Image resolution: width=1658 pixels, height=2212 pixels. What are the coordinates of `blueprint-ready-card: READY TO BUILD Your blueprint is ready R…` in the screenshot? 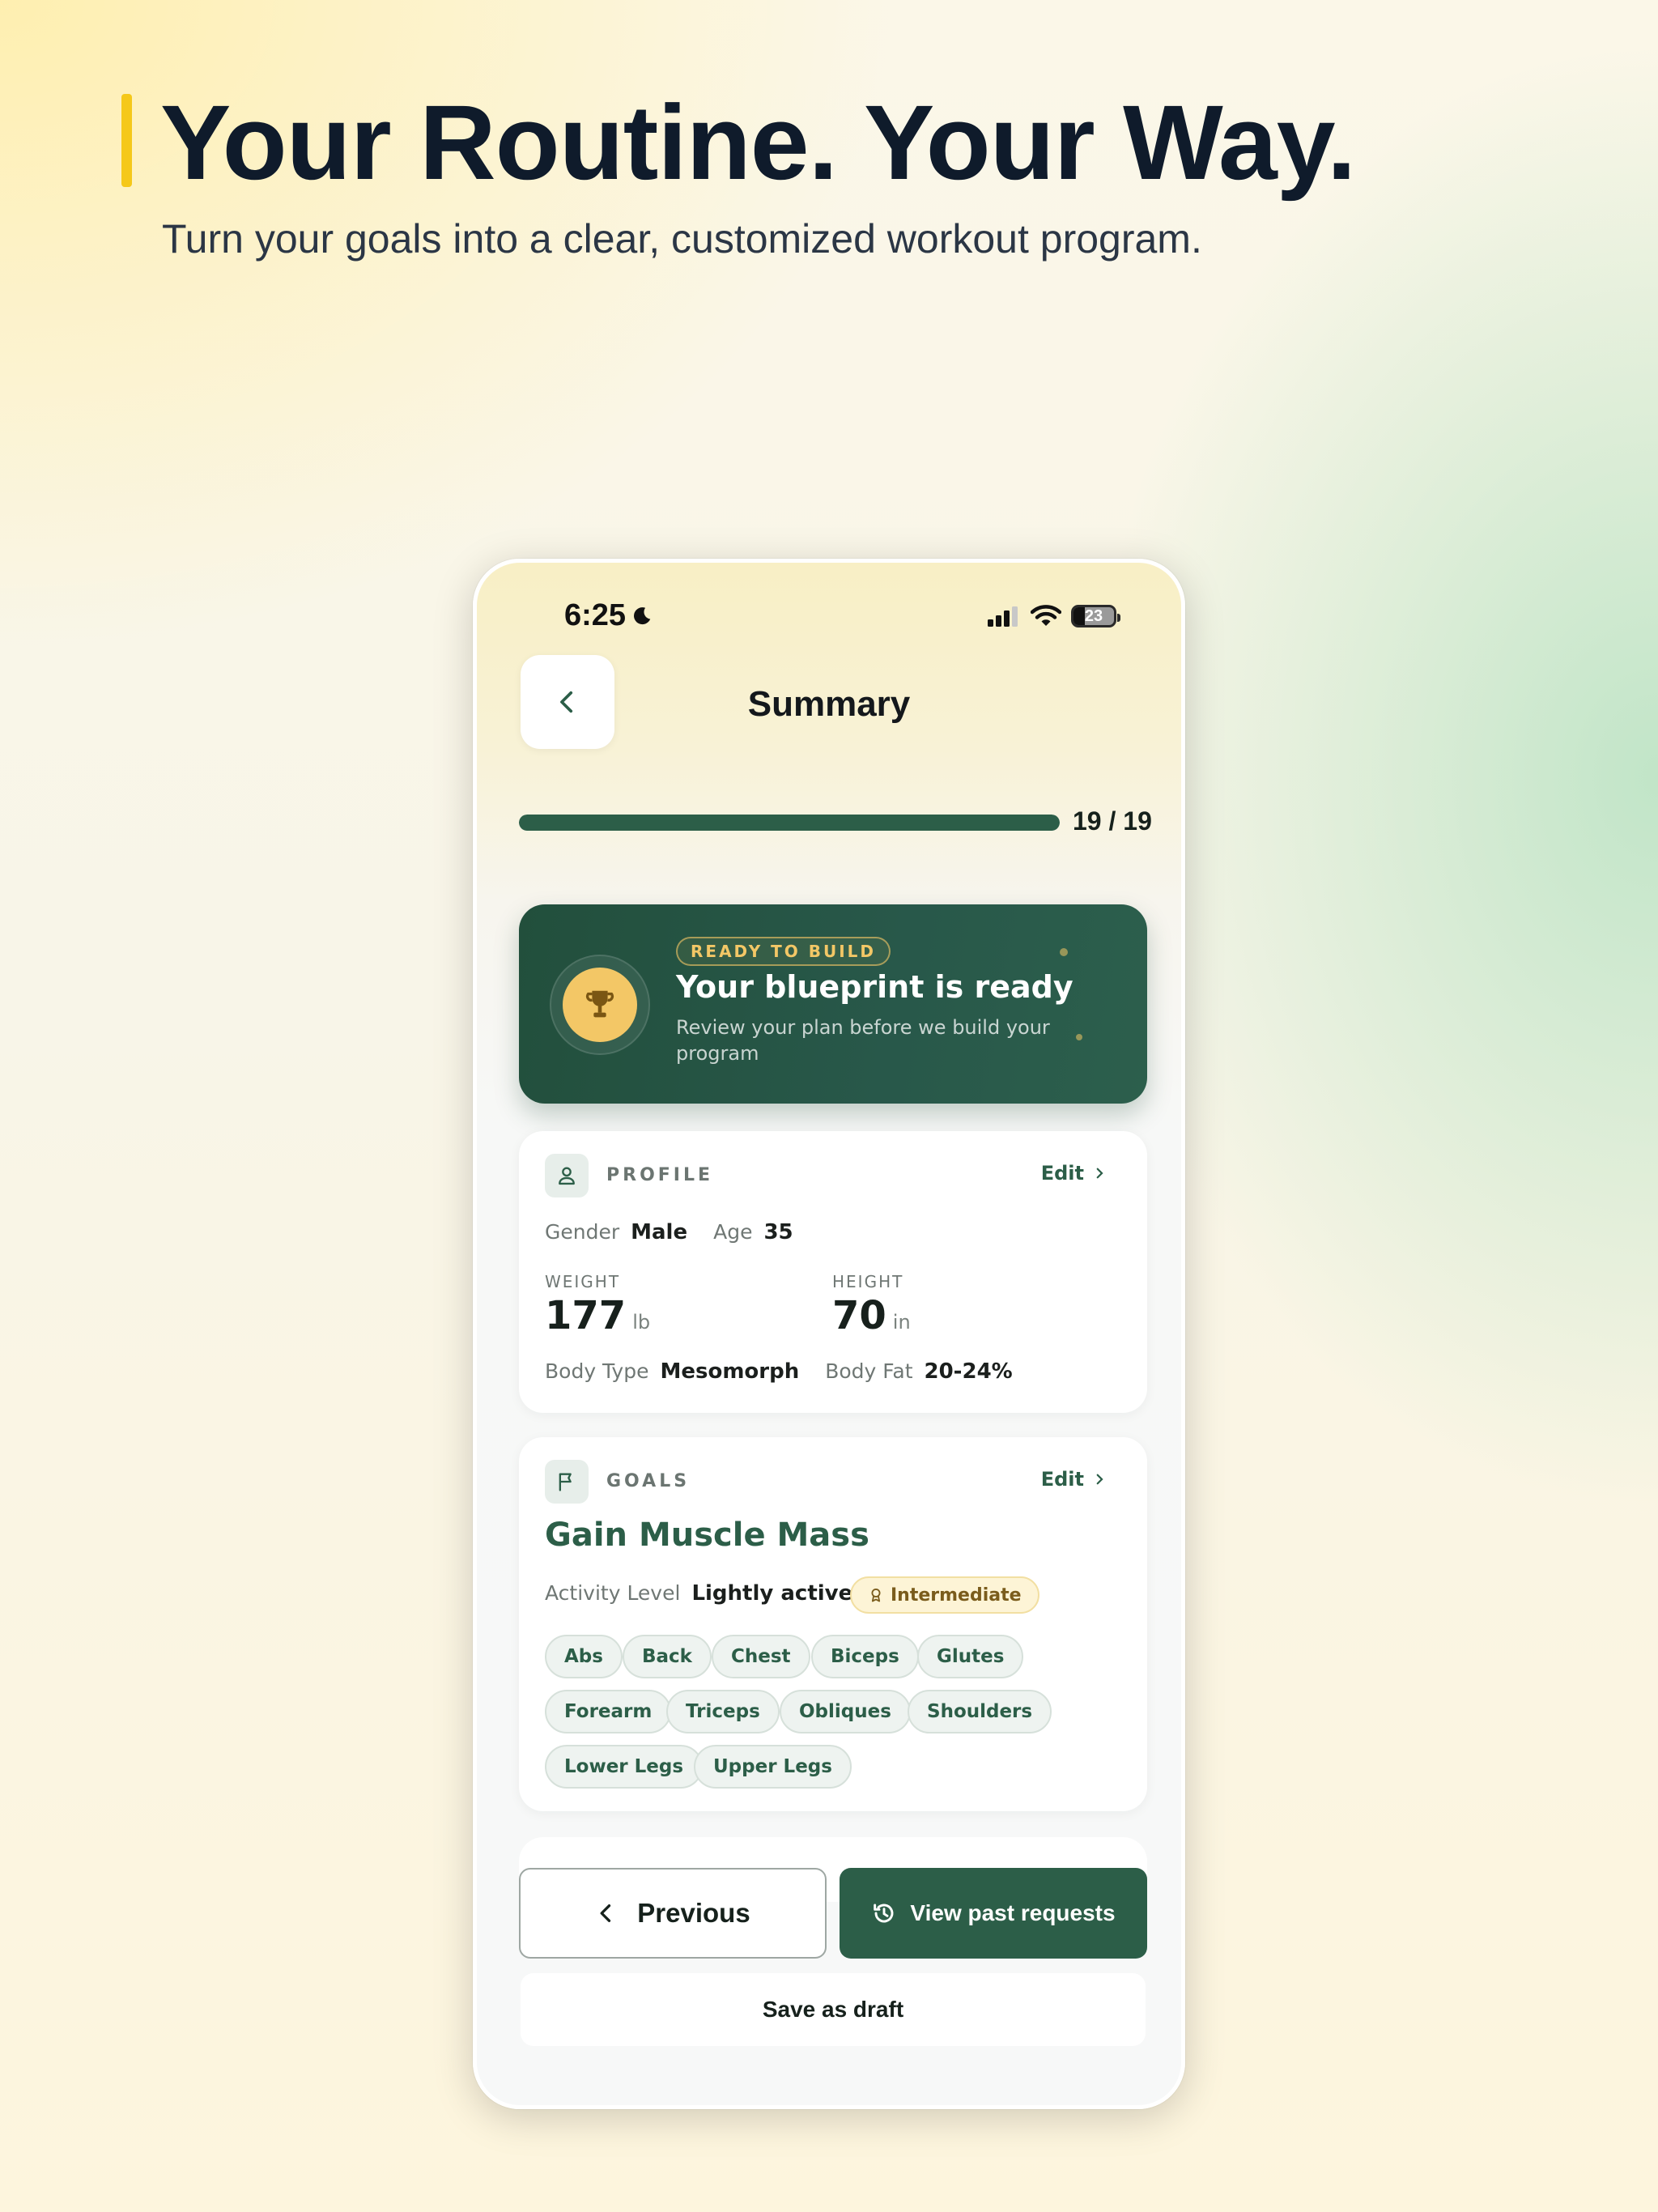 It's located at (833, 1004).